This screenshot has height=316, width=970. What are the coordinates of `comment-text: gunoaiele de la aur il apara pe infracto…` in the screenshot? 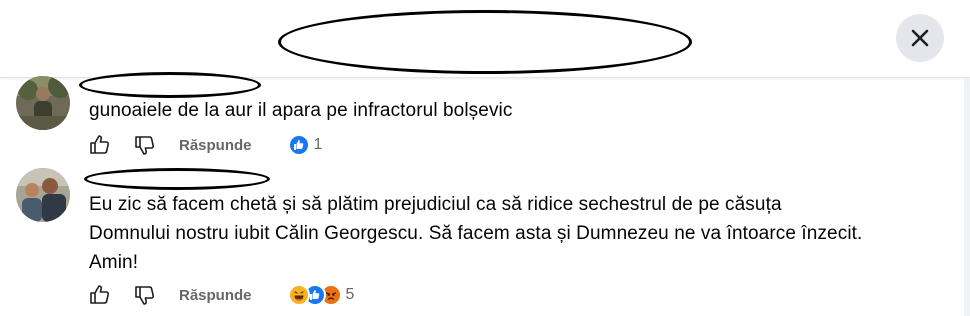 It's located at (301, 110).